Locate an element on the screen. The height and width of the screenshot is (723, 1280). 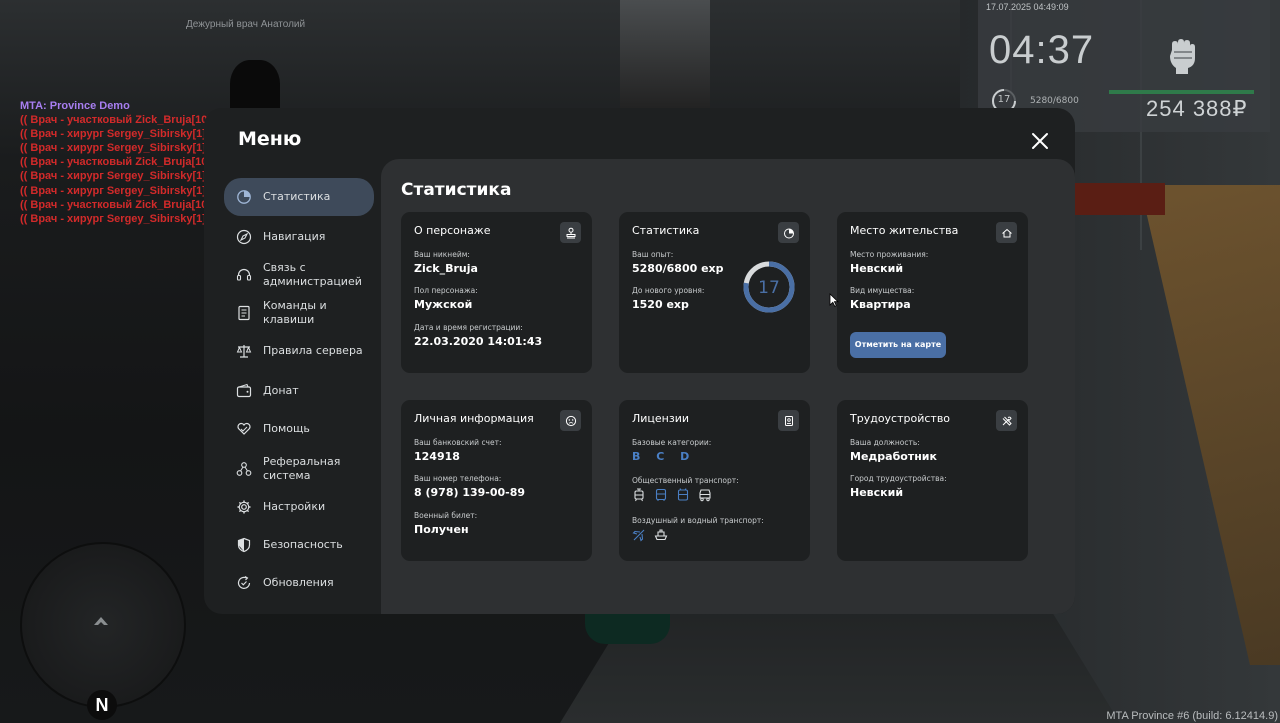
hud-exp: 5280/6800 is located at coordinates (1054, 101).